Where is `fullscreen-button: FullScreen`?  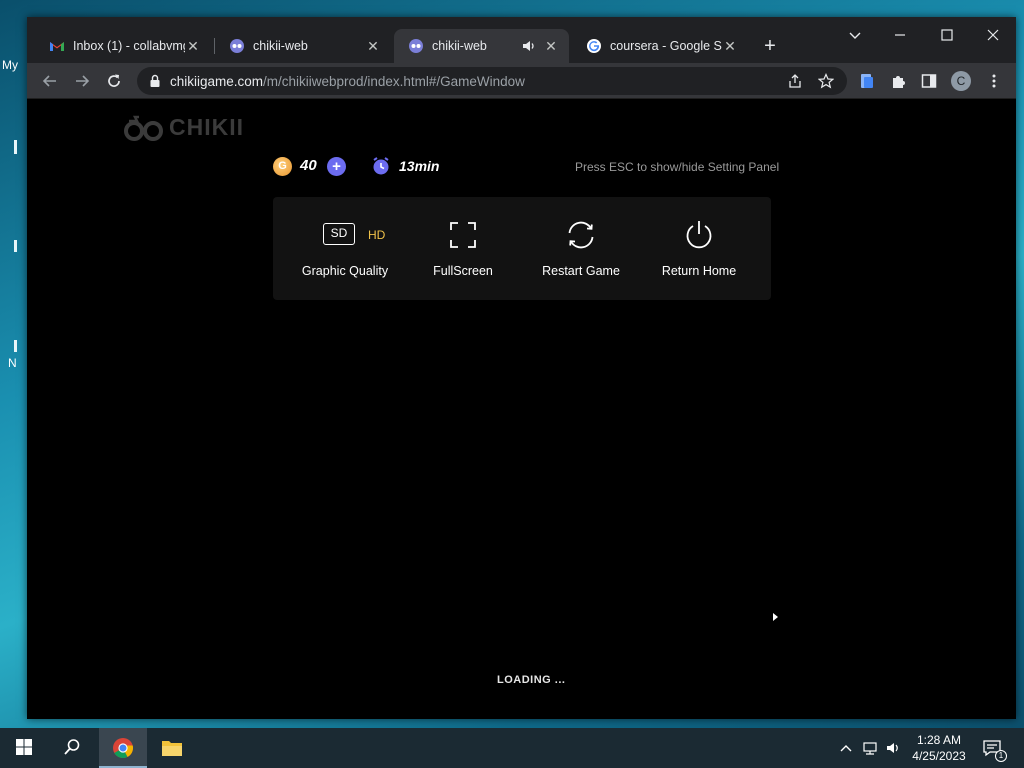
fullscreen-button: FullScreen is located at coordinates (463, 248).